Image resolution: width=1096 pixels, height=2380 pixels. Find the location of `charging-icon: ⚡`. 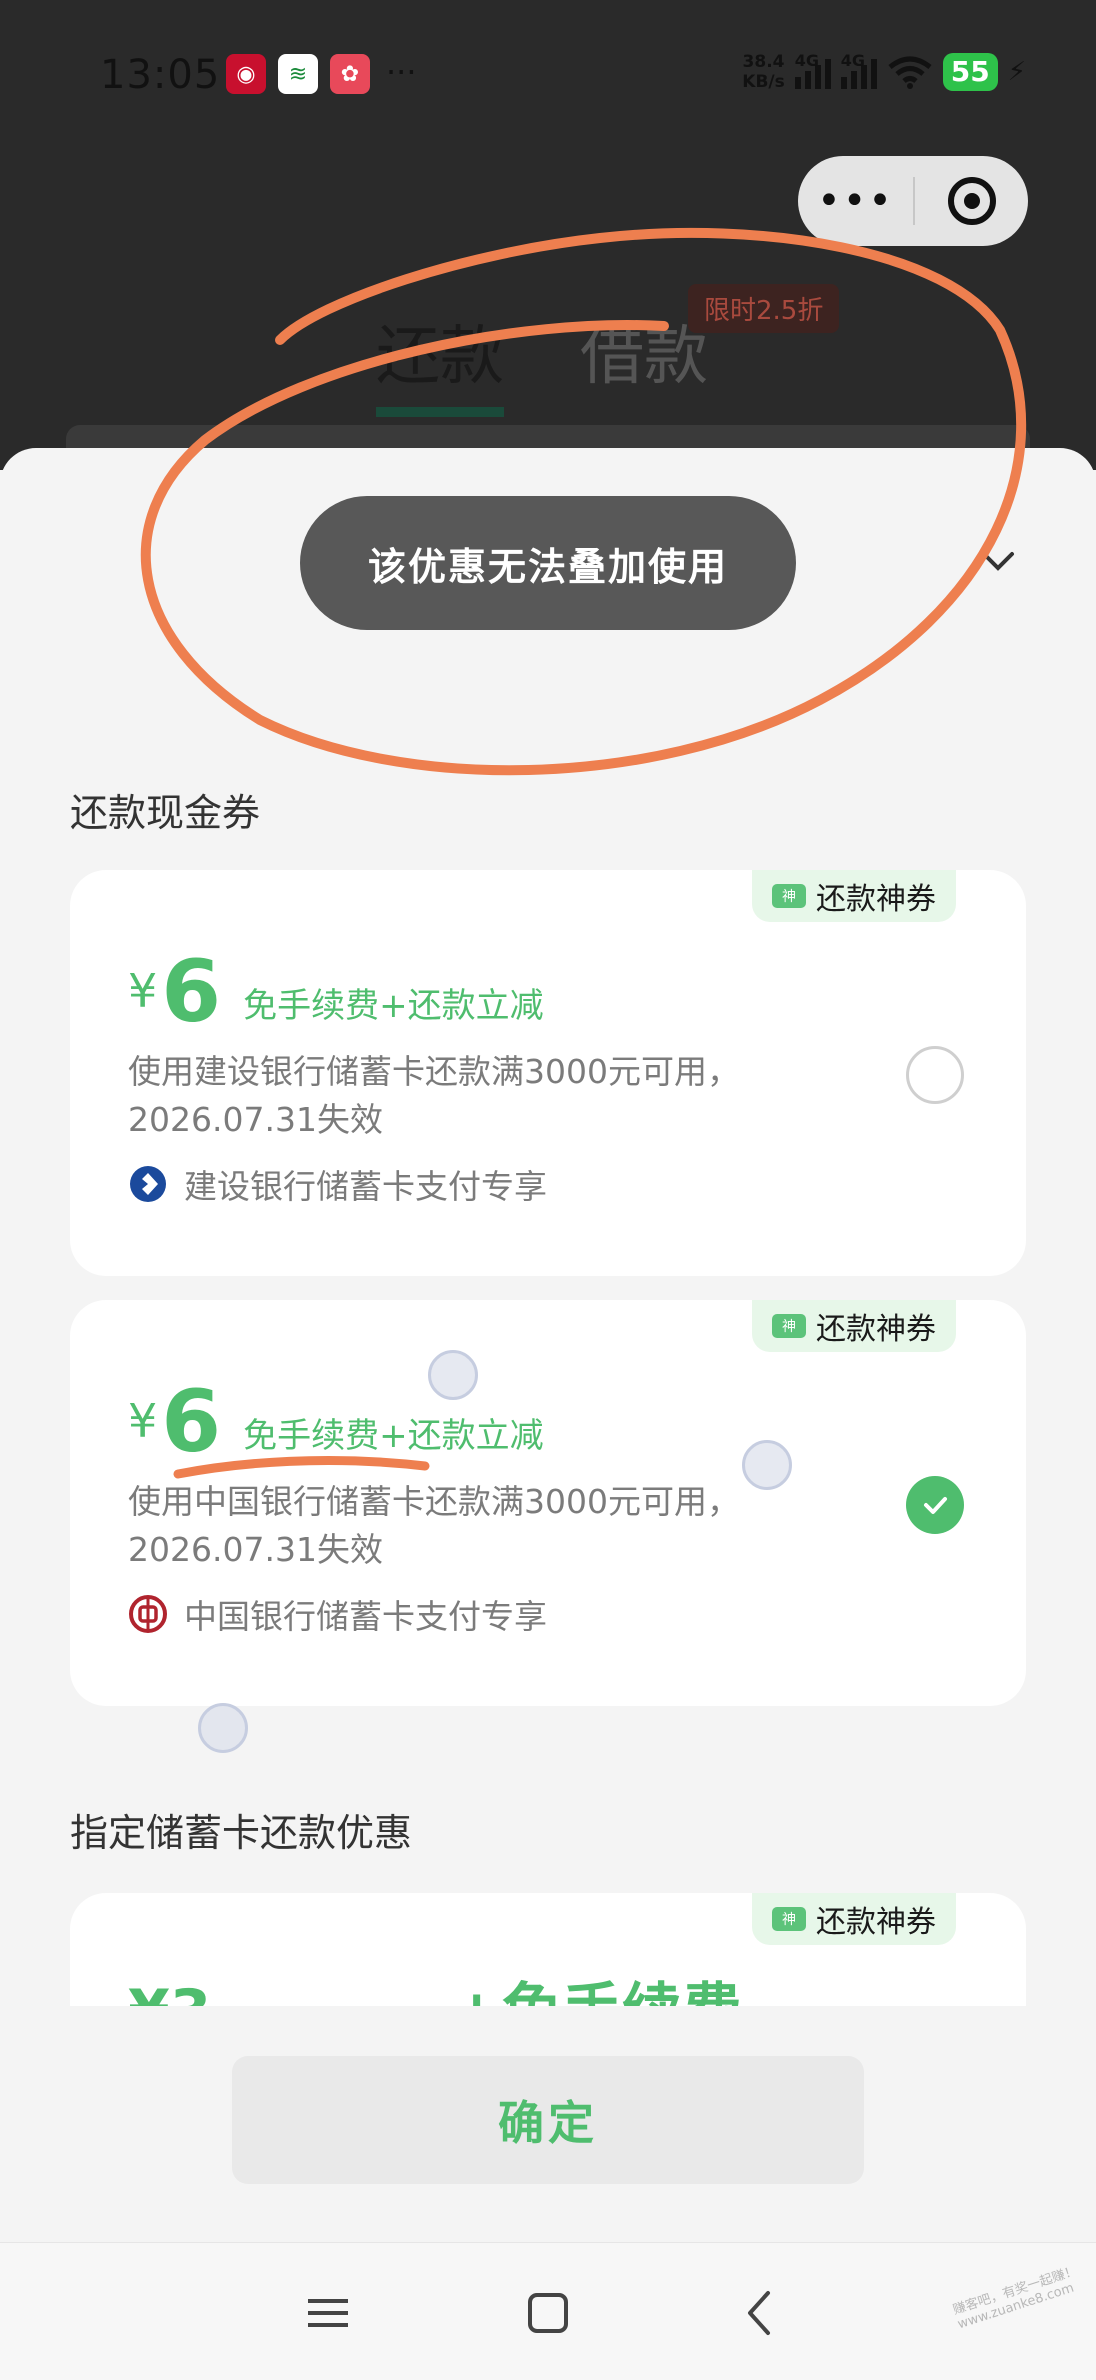

charging-icon: ⚡ is located at coordinates (1016, 72).